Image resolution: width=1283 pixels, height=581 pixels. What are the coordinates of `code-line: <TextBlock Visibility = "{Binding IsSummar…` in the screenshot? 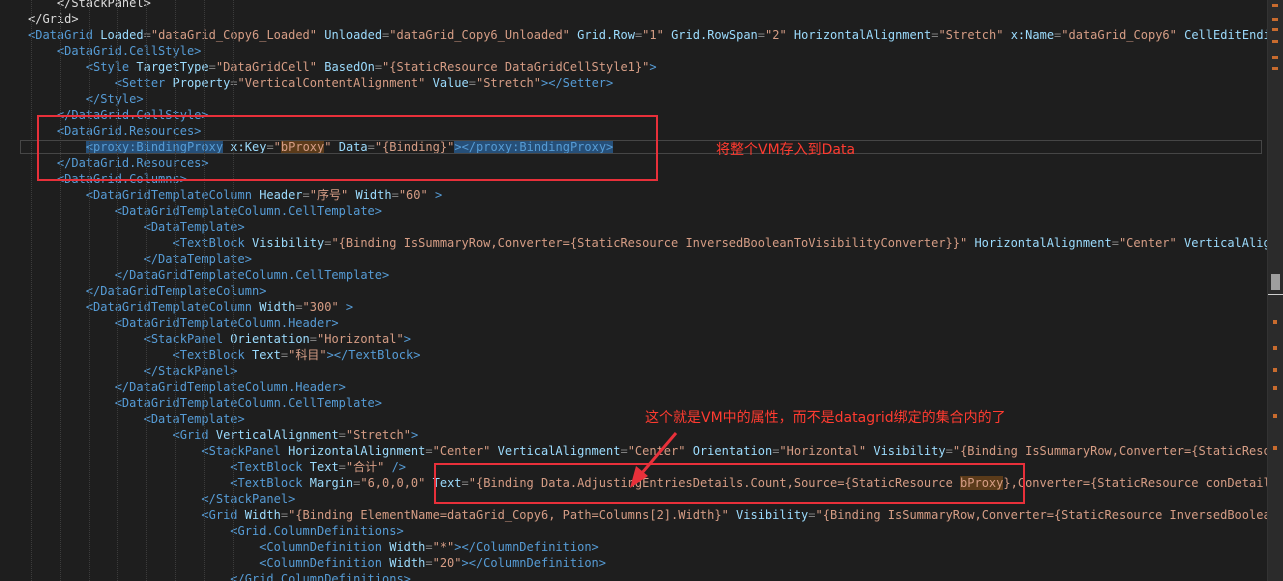 It's located at (648, 243).